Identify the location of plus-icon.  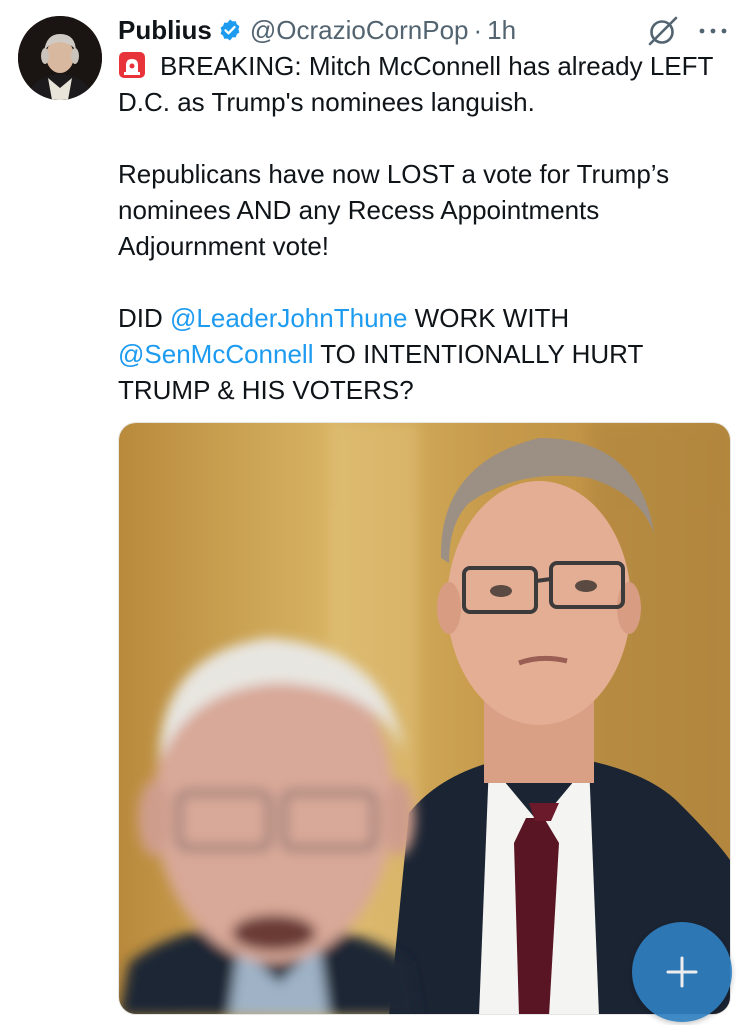
(682, 972).